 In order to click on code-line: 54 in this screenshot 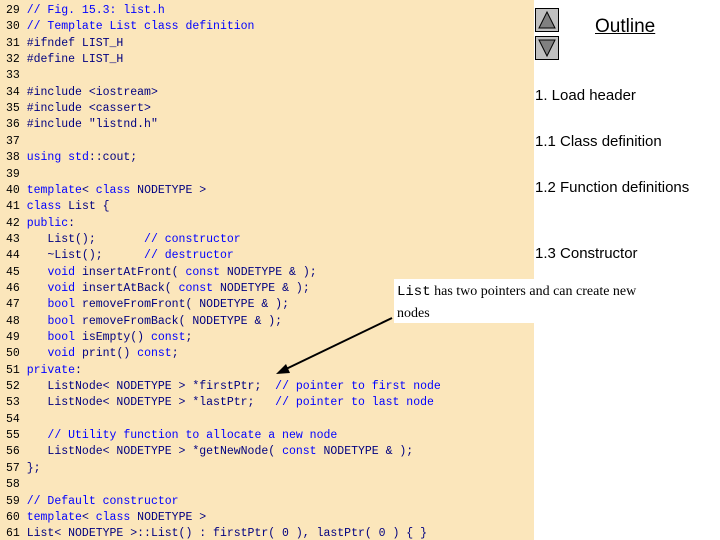, I will do `click(16, 420)`.